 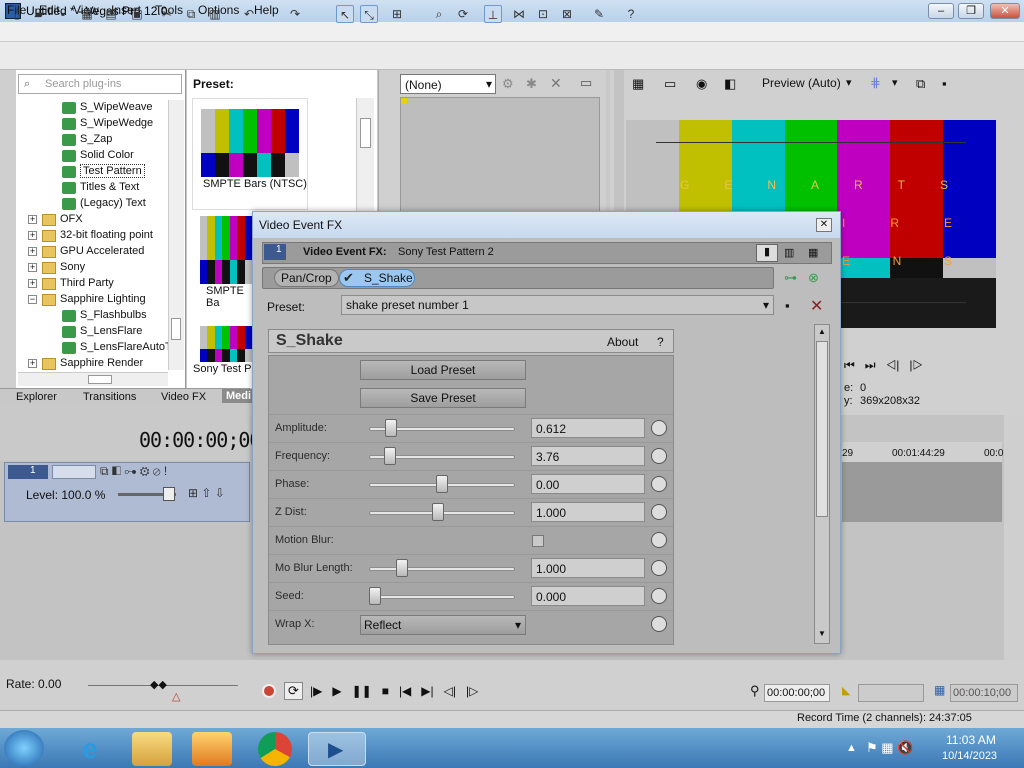 I want to click on cut-icon: ✂, so click(x=167, y=14).